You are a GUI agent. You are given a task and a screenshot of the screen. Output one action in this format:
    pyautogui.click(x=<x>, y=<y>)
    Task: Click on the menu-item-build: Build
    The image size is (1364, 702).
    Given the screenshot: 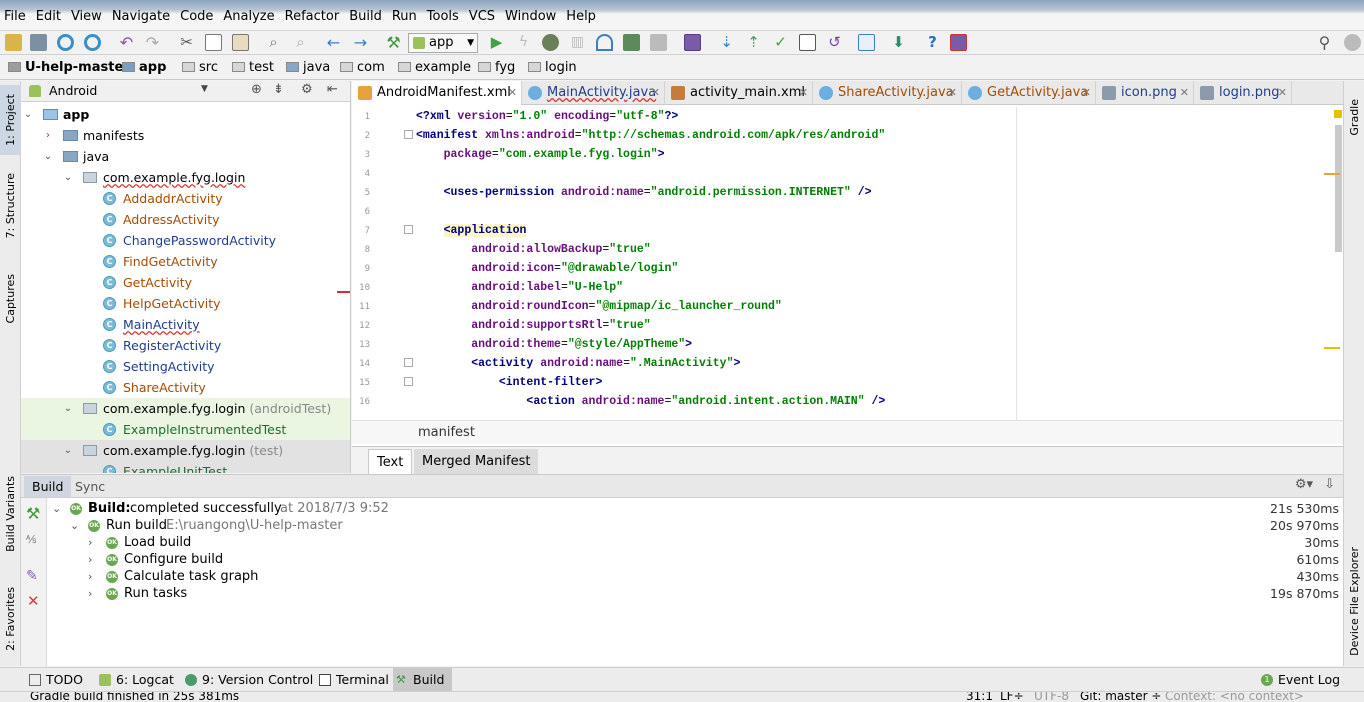 What is the action you would take?
    pyautogui.click(x=365, y=17)
    